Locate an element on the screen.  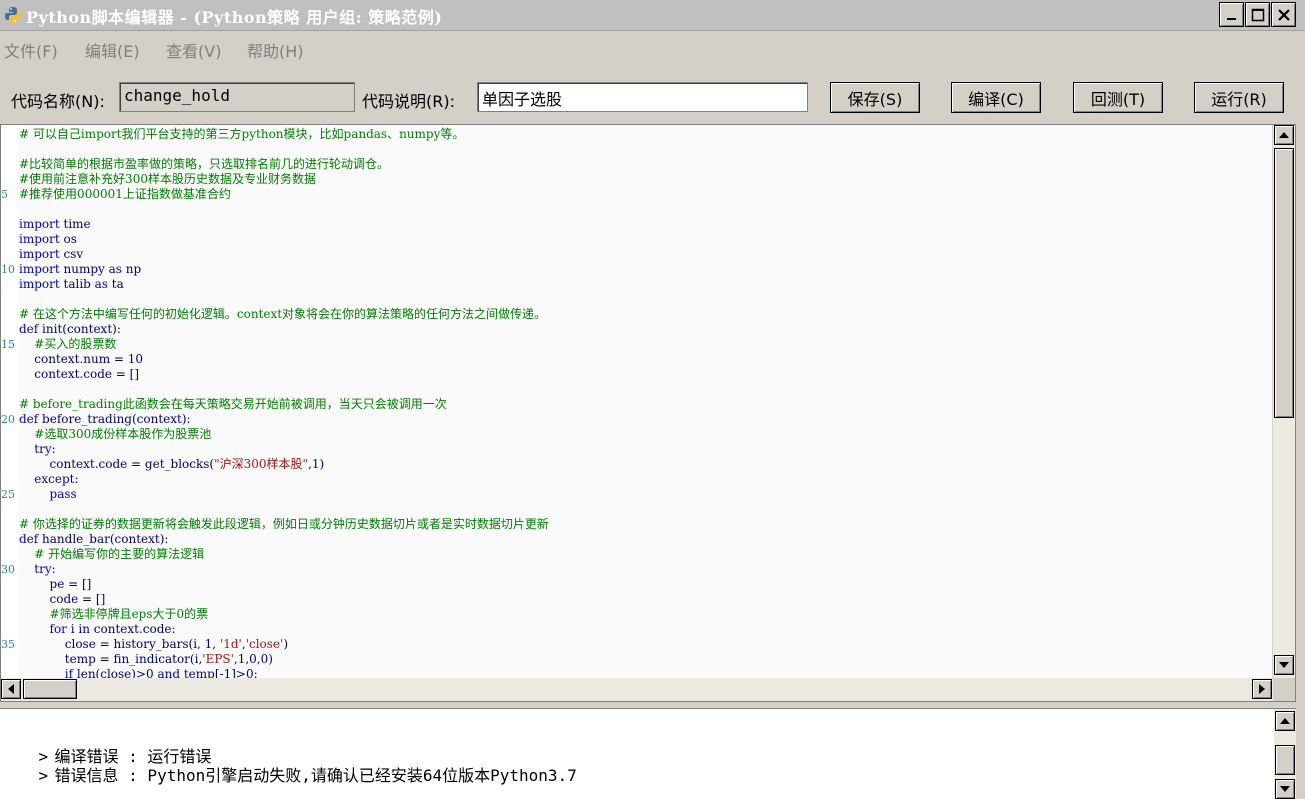
horizontal-scroll-thumb is located at coordinates (50, 689).